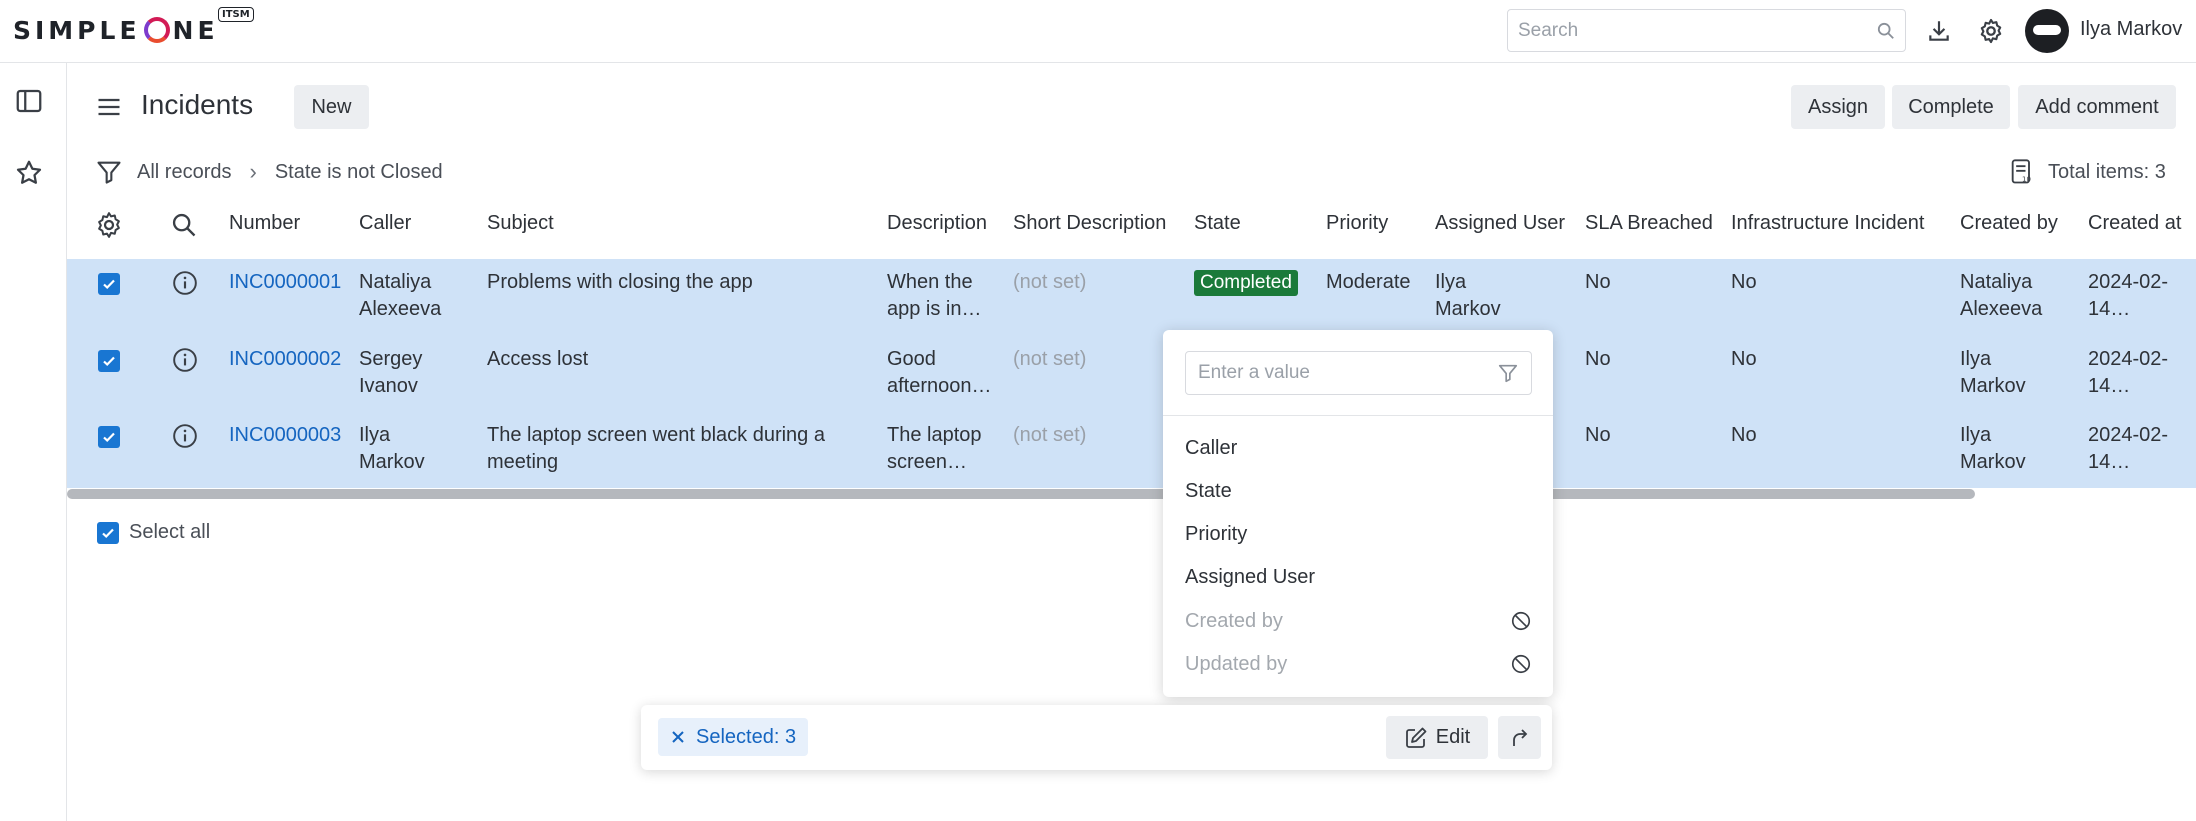  What do you see at coordinates (1096, 737) in the screenshot?
I see `bulk-action-bar: Selected: 3 Edit` at bounding box center [1096, 737].